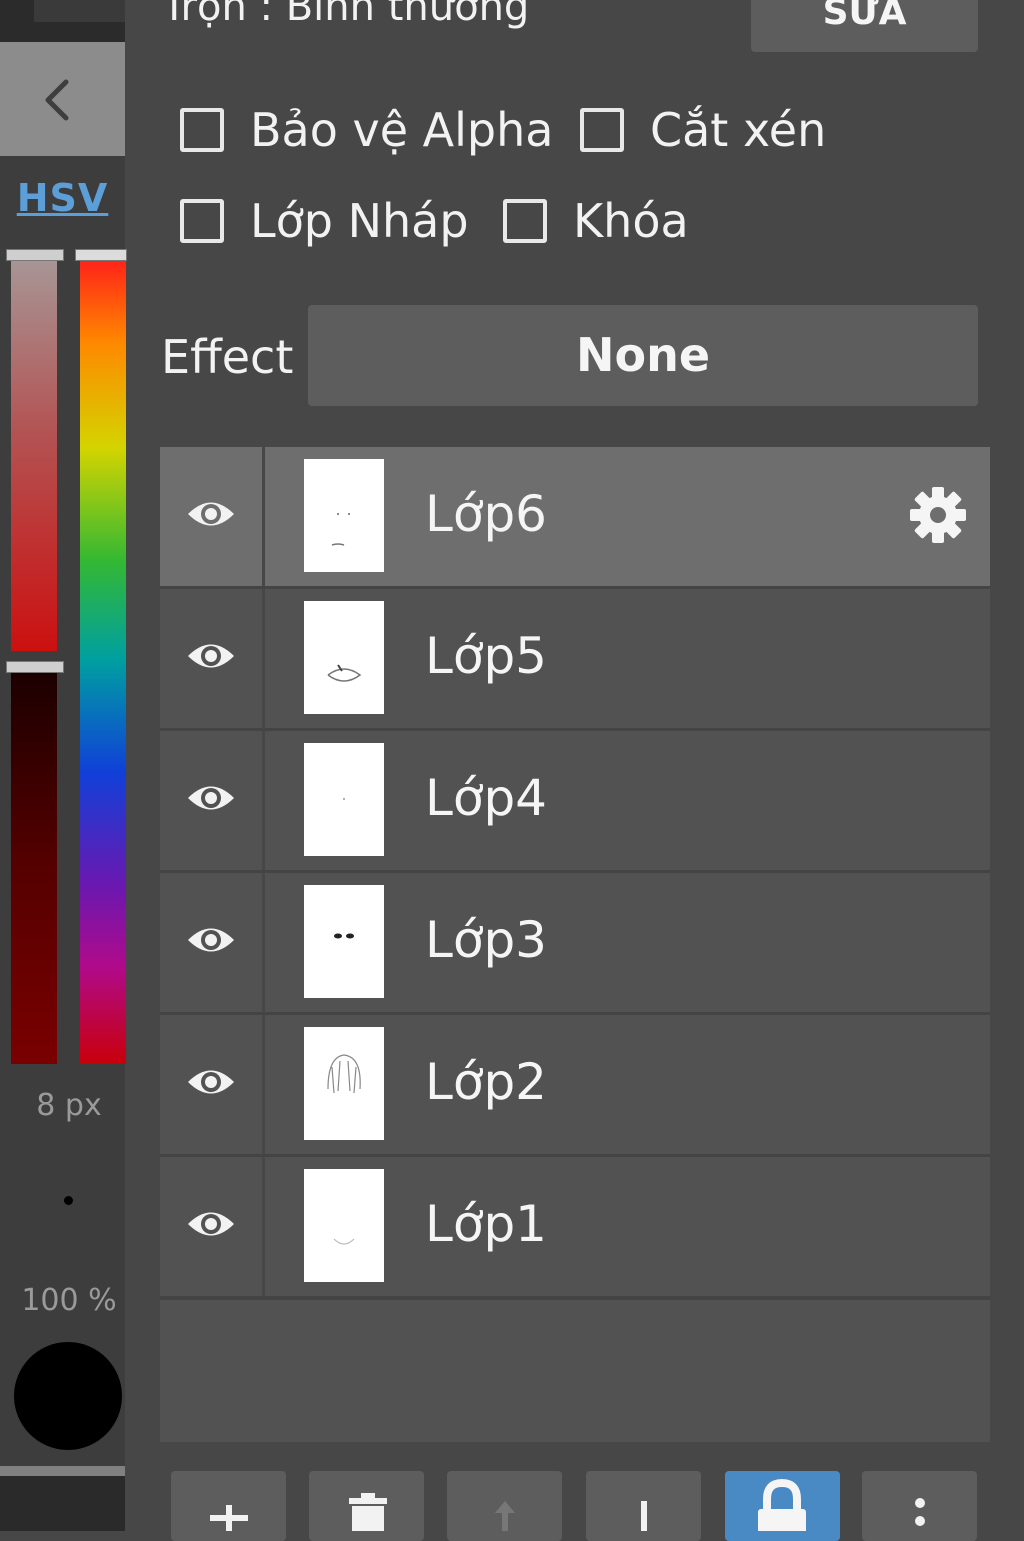 This screenshot has width=1024, height=1541. I want to click on layer-row: Lớp3, so click(575, 944).